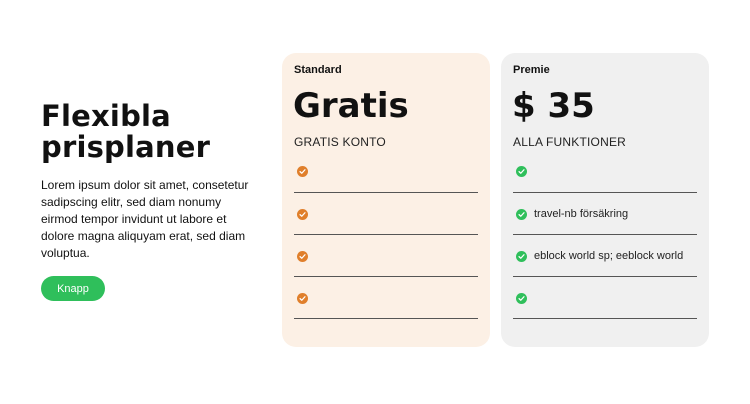  Describe the element at coordinates (570, 142) in the screenshot. I see `plan-subtitle: ALLA FUNKTIONER` at that location.